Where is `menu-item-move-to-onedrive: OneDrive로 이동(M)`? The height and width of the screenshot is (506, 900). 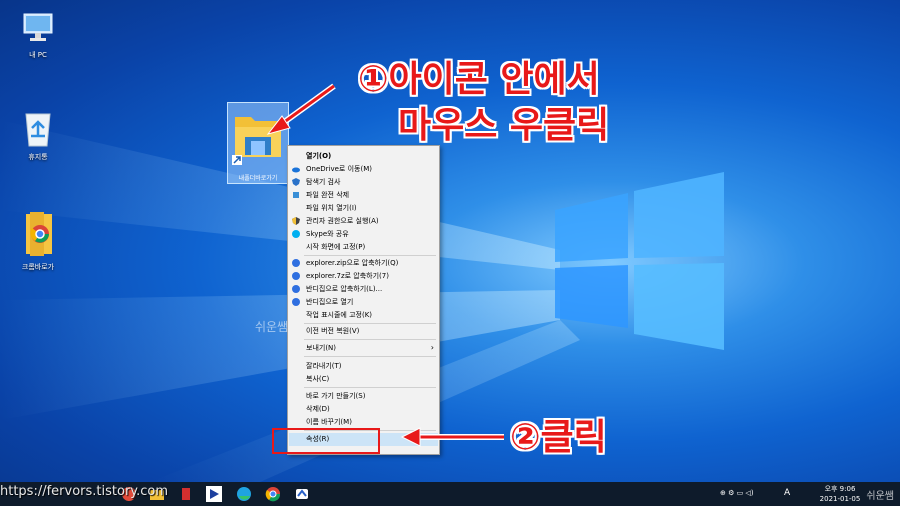
menu-item-move-to-onedrive: OneDrive로 이동(M) is located at coordinates (363, 169).